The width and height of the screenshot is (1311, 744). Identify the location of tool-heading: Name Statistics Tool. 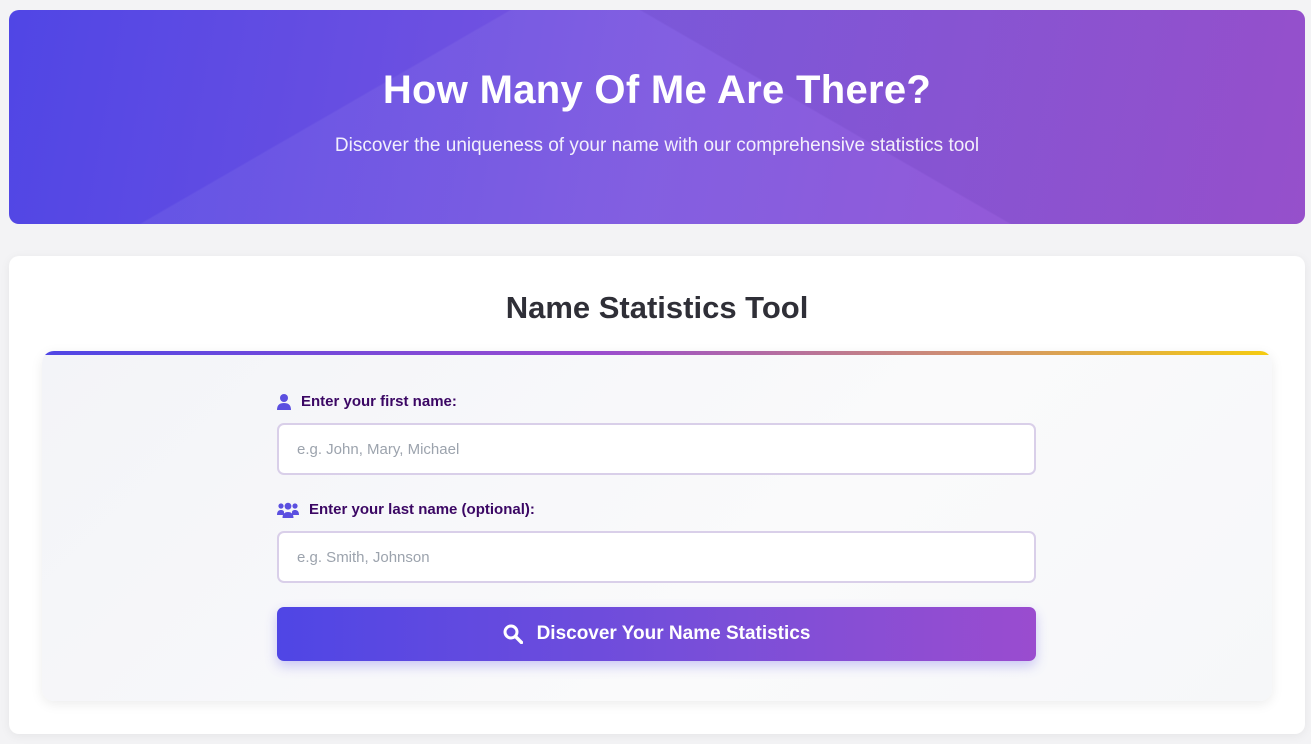
(657, 307).